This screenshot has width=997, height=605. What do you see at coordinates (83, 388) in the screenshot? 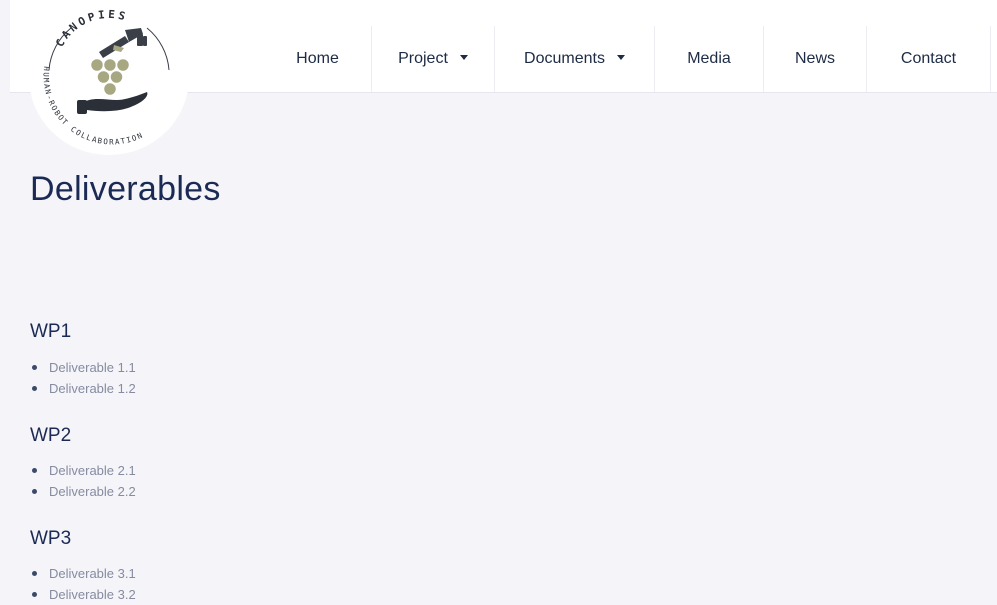
I see `deliverable-link: Deliverable 1.2` at bounding box center [83, 388].